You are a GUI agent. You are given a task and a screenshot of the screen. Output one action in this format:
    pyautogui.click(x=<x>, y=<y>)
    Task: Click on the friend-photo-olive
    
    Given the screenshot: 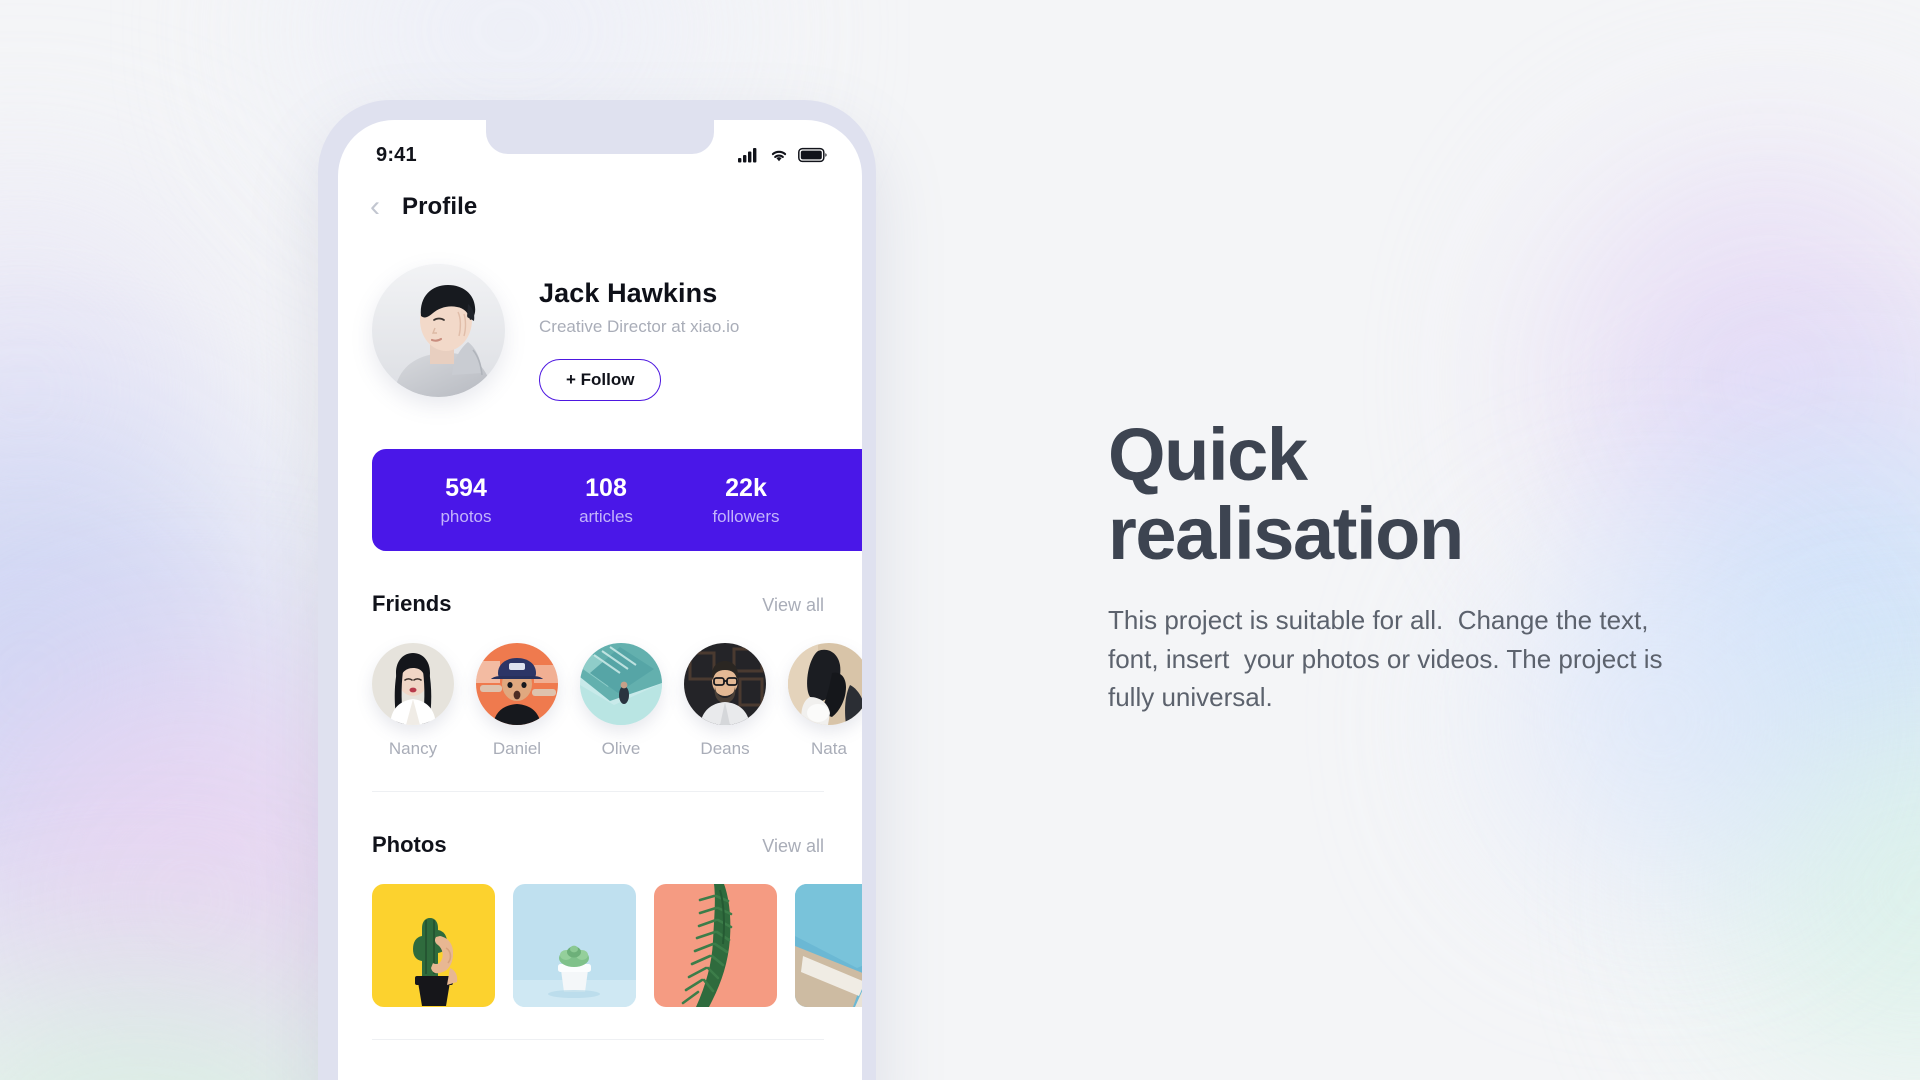 What is the action you would take?
    pyautogui.click(x=621, y=684)
    